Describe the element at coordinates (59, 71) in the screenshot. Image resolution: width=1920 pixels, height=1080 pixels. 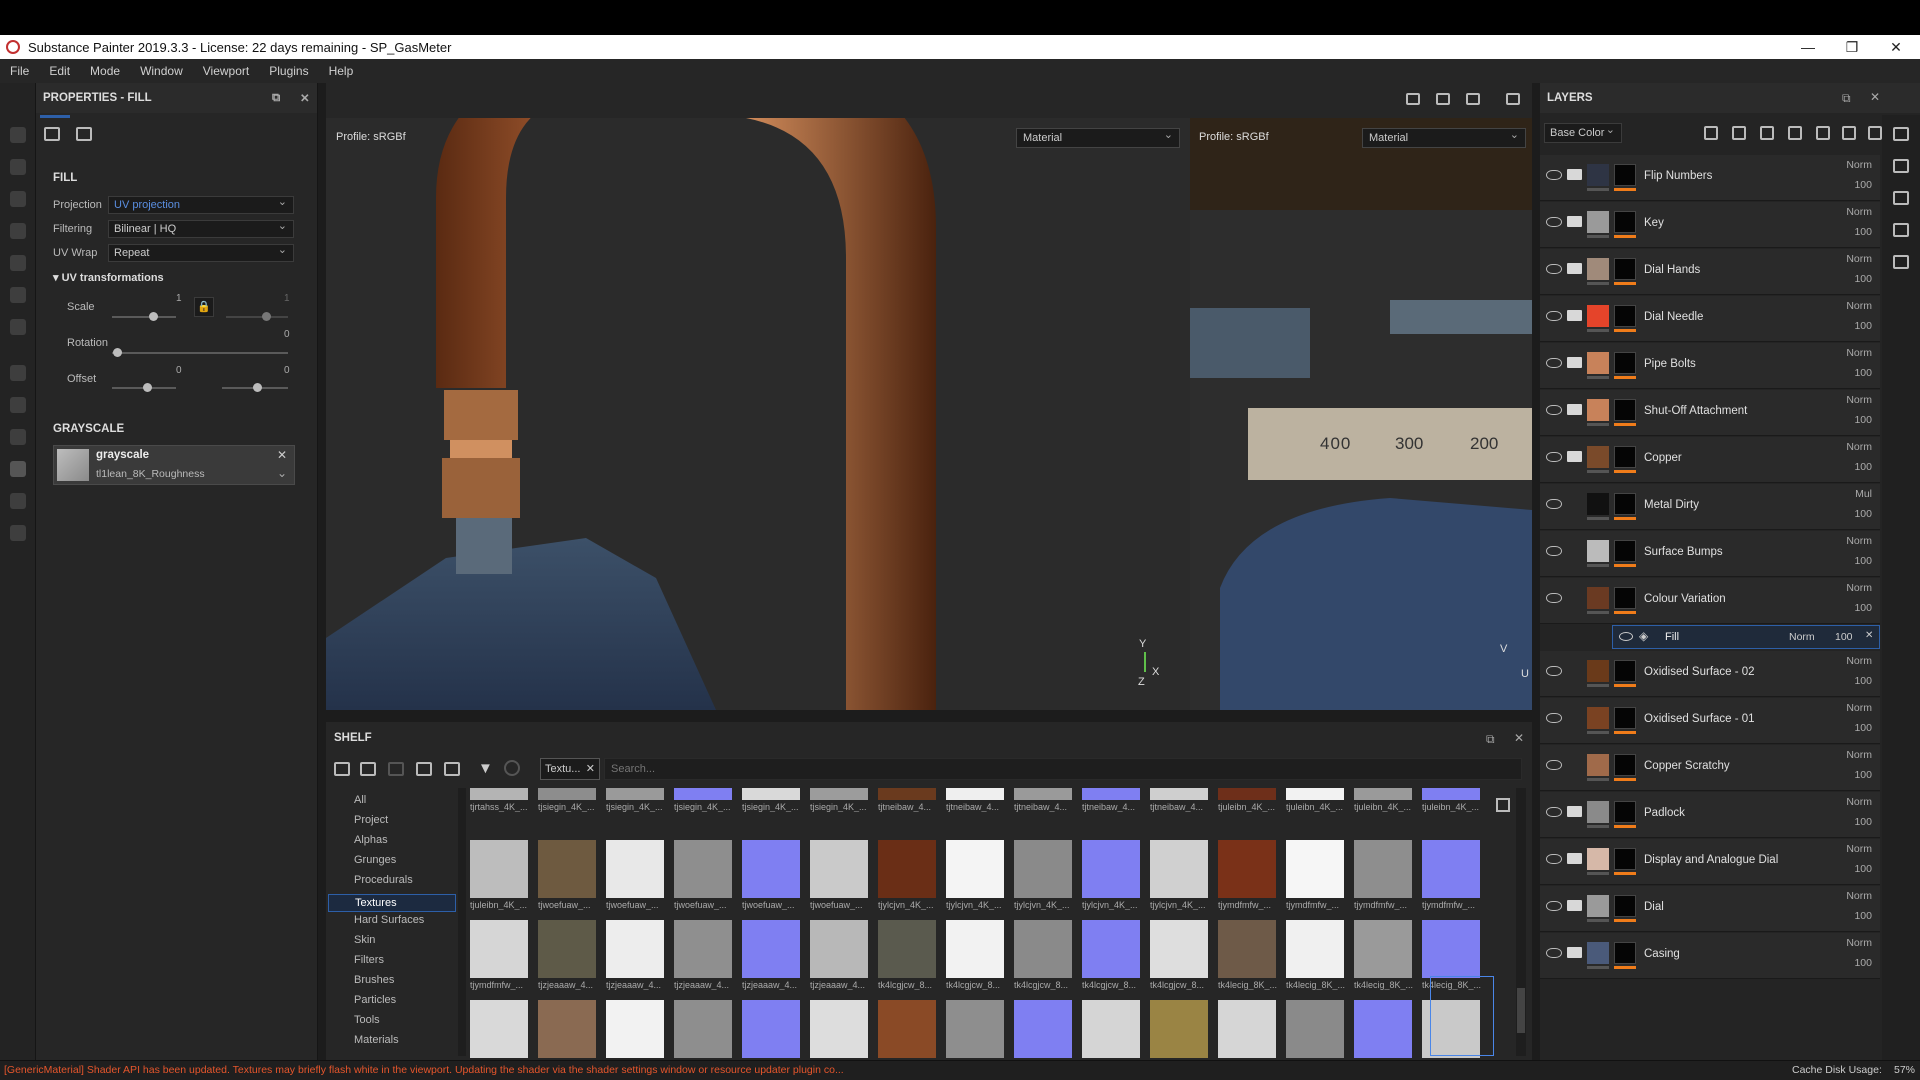
I see `menu-edit: Edit` at that location.